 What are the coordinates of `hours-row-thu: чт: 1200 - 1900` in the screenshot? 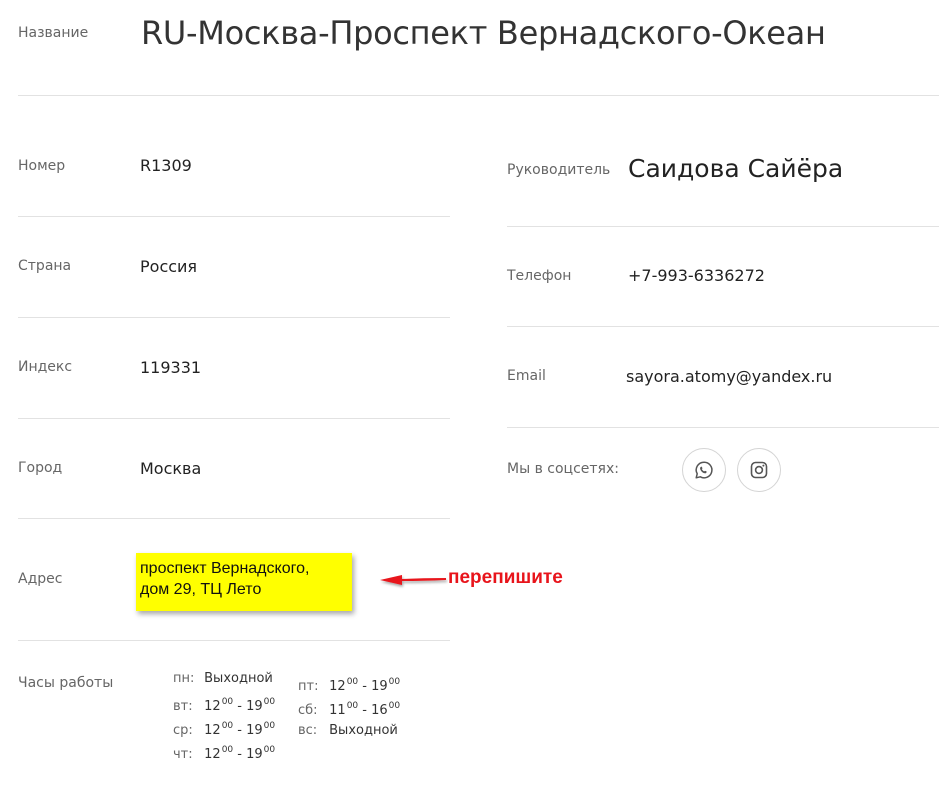 It's located at (224, 751).